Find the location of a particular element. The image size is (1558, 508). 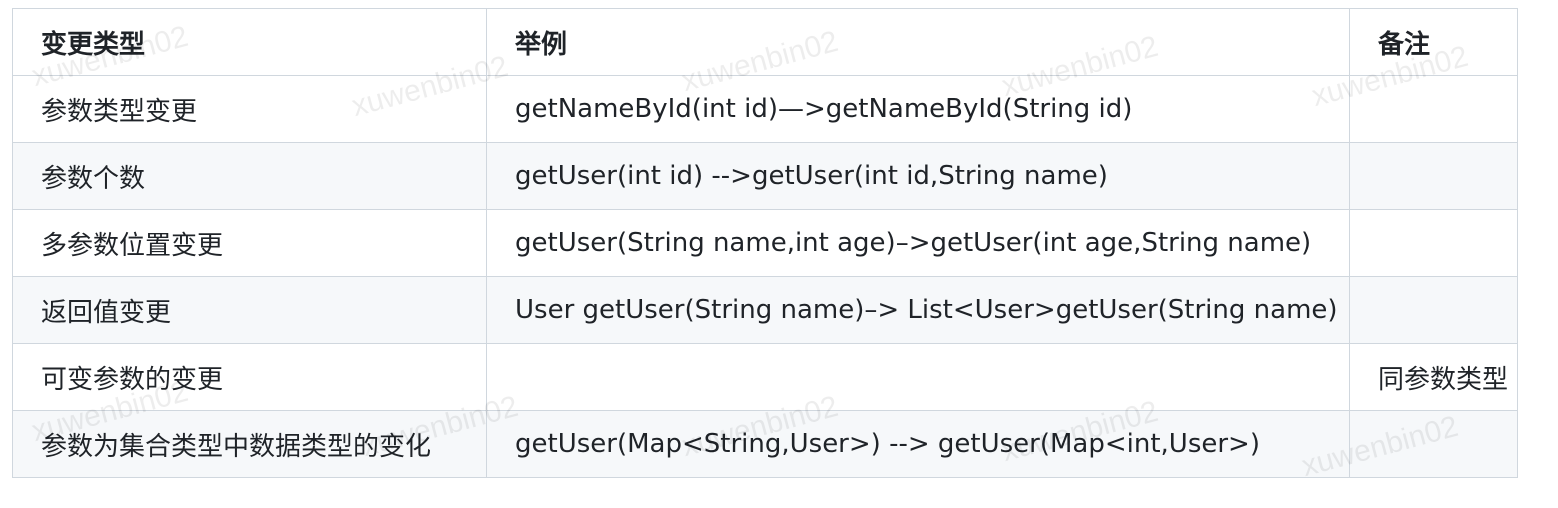

cell-change-type: 参数个数 is located at coordinates (249, 176).